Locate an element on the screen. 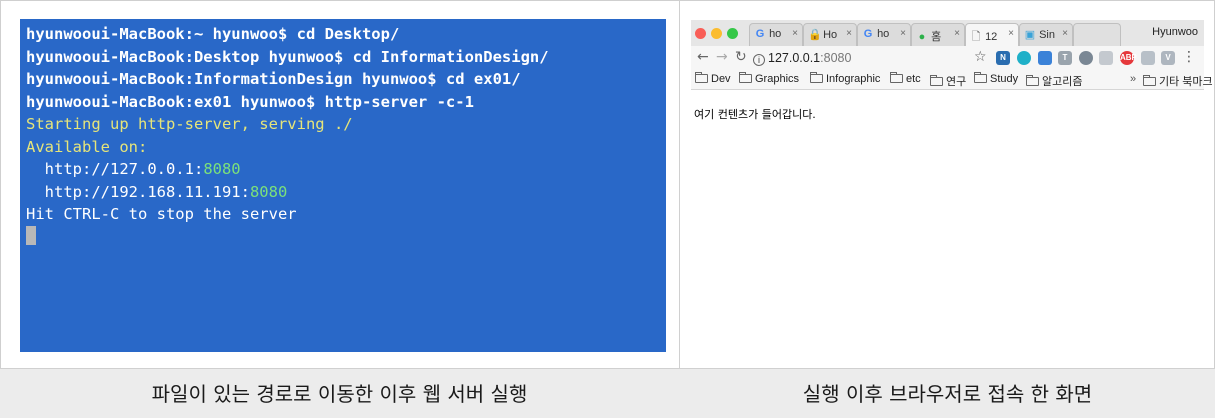  browser-tab: ● 홈 × is located at coordinates (938, 34).